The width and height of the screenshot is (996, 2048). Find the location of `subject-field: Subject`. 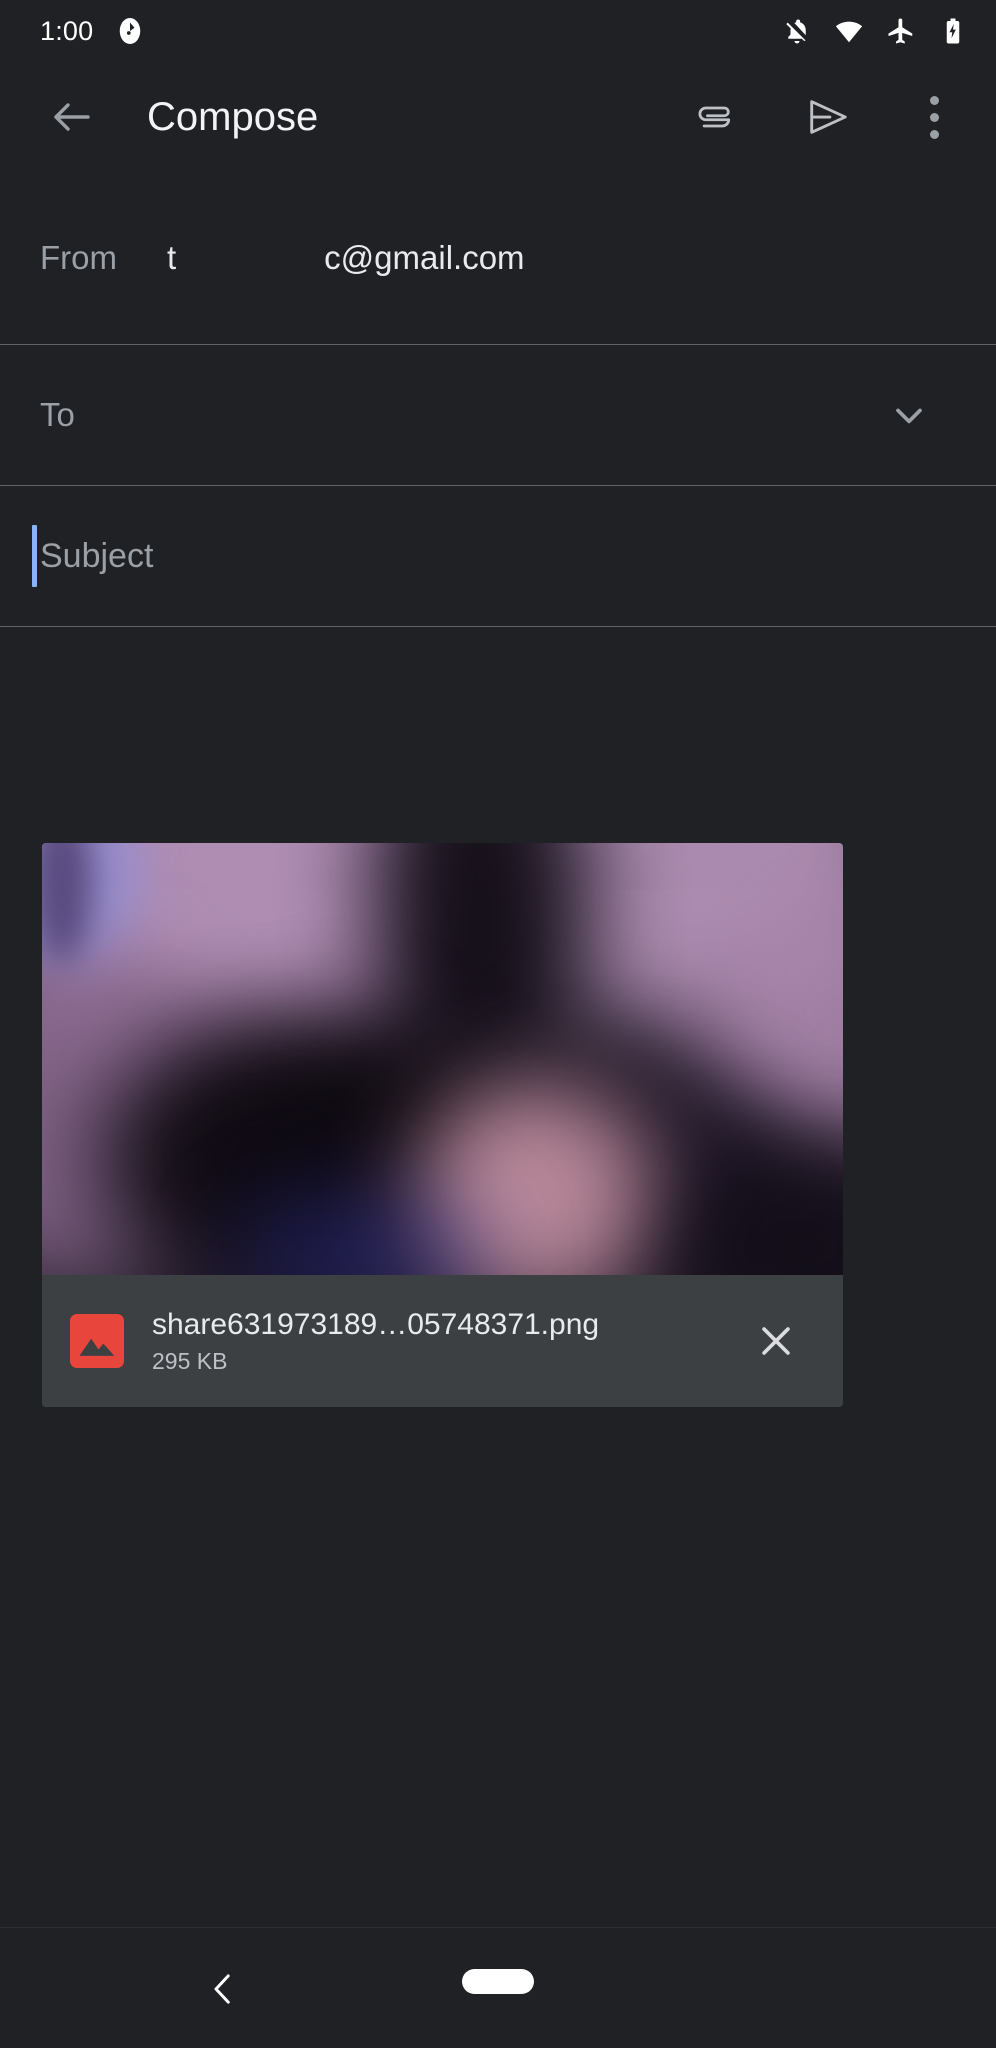

subject-field: Subject is located at coordinates (498, 556).